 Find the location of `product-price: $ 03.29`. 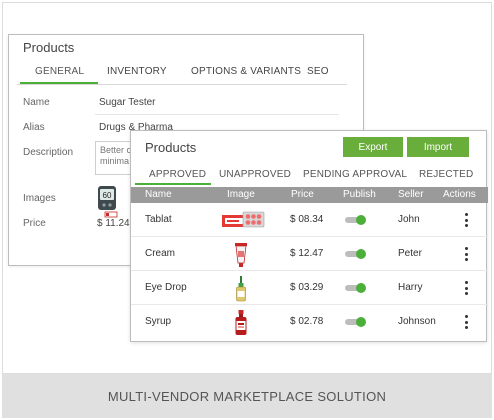

product-price: $ 03.29 is located at coordinates (307, 287).